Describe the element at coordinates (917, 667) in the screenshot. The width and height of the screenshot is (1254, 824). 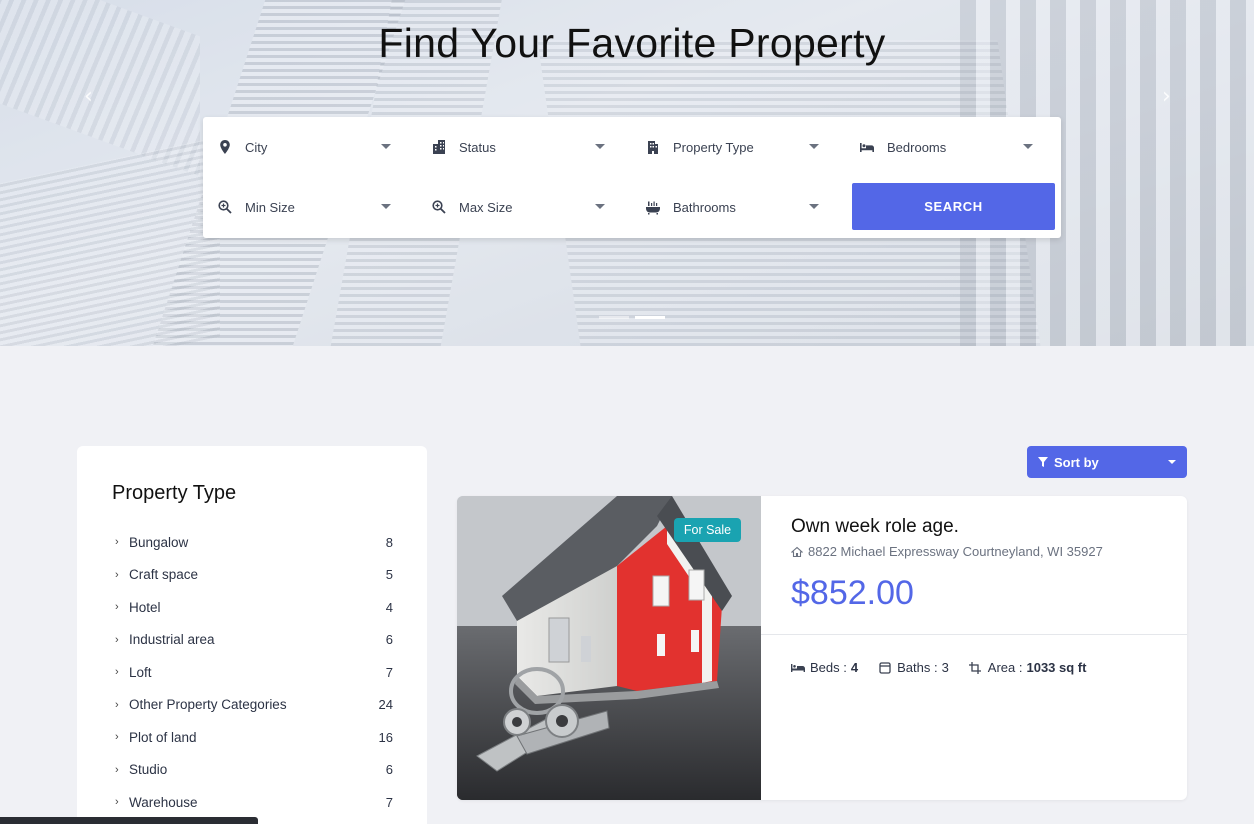
I see `baths-label: Baths :` at that location.